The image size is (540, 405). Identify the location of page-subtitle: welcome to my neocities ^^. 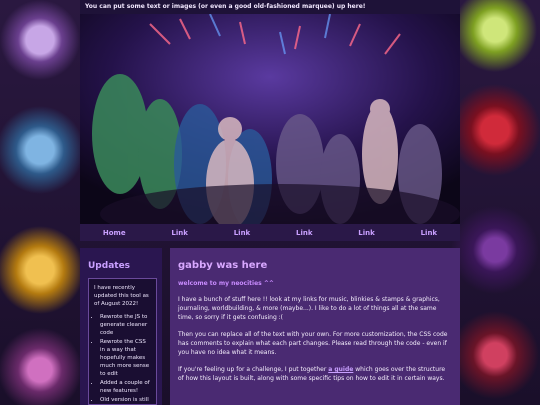
(226, 283).